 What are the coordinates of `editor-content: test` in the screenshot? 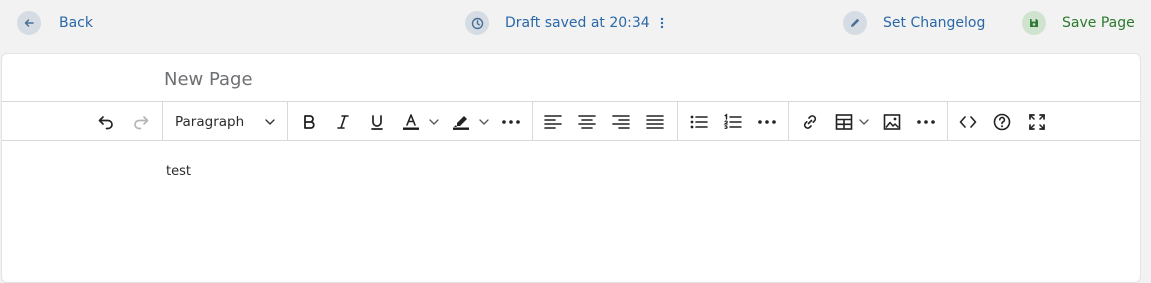 It's located at (178, 171).